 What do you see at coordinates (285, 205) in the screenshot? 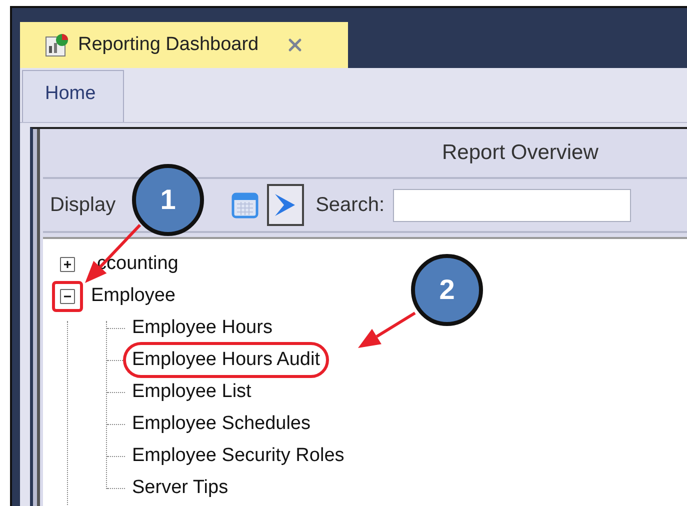
I see `run-button` at bounding box center [285, 205].